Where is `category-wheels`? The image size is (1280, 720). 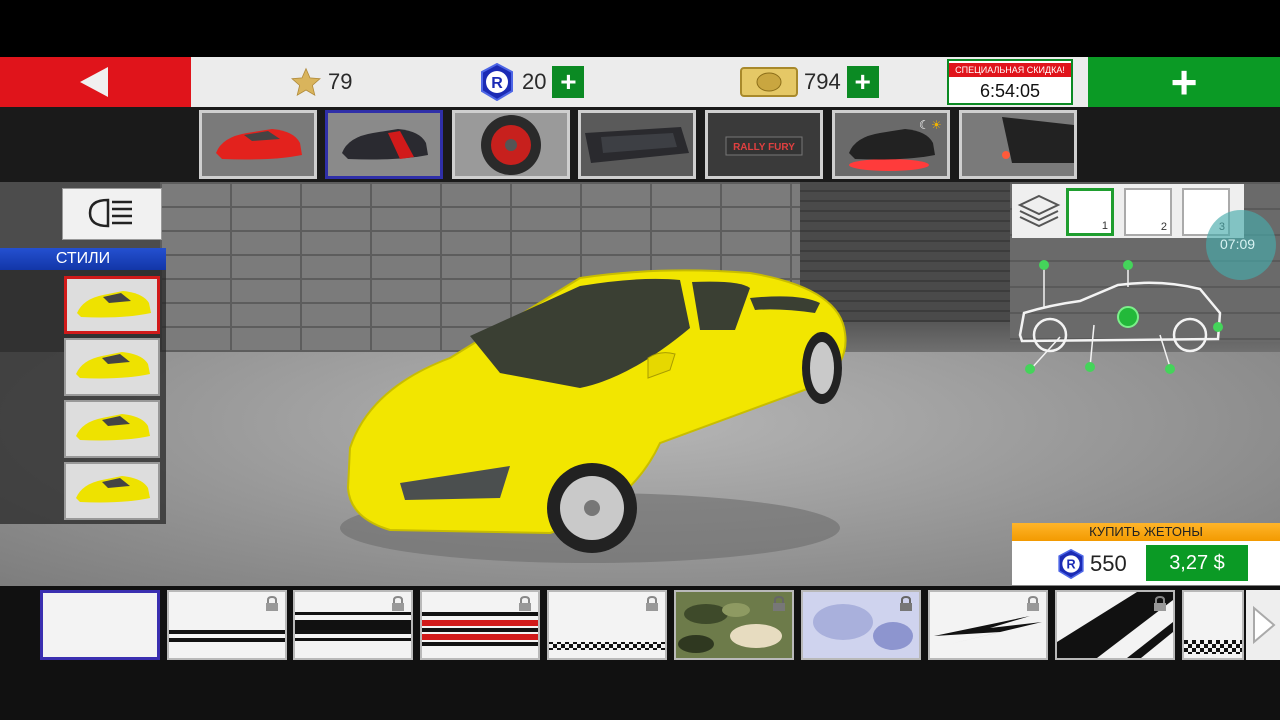 category-wheels is located at coordinates (511, 144).